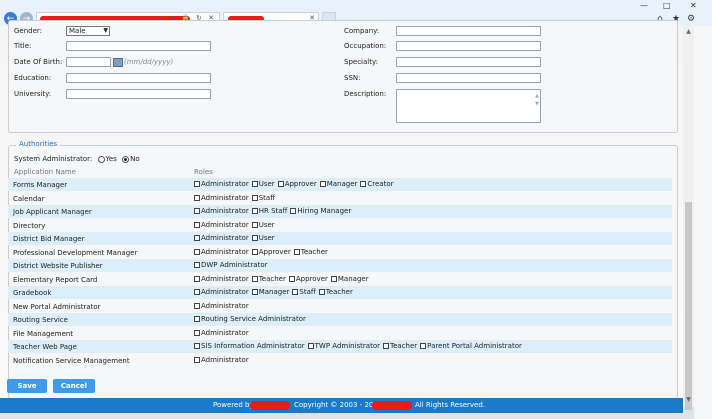 The width and height of the screenshot is (712, 419). What do you see at coordinates (340, 306) in the screenshot?
I see `table-row: New Portal Administrator Administrator` at bounding box center [340, 306].